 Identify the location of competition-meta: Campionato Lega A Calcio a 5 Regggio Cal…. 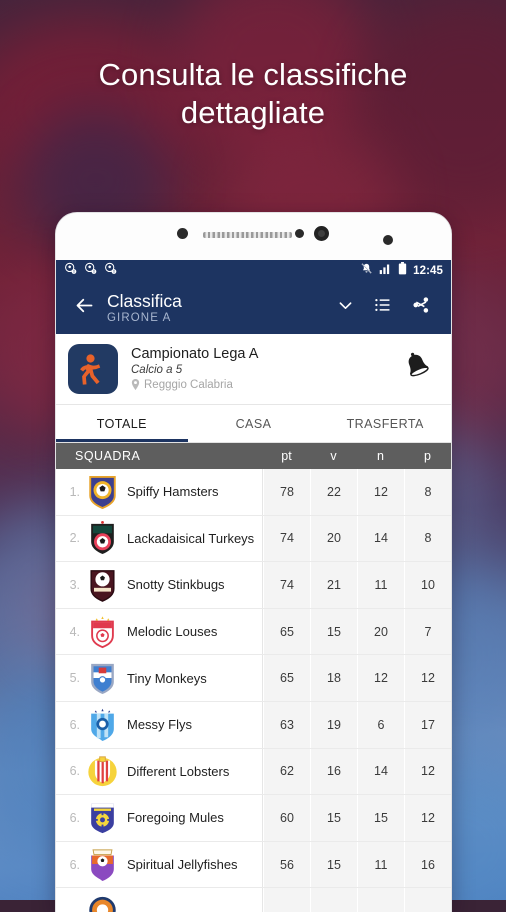
(256, 369).